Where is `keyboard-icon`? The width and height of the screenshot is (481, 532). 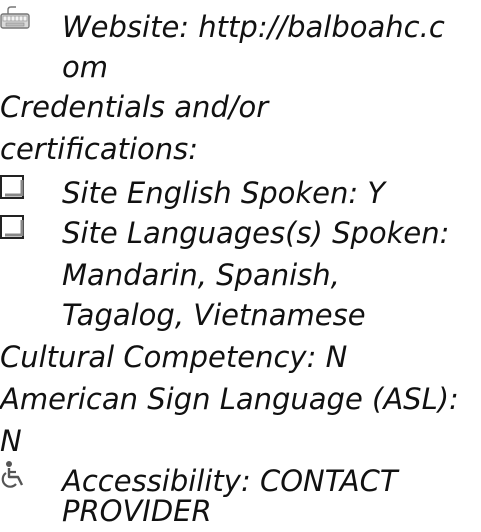 keyboard-icon is located at coordinates (17, 21).